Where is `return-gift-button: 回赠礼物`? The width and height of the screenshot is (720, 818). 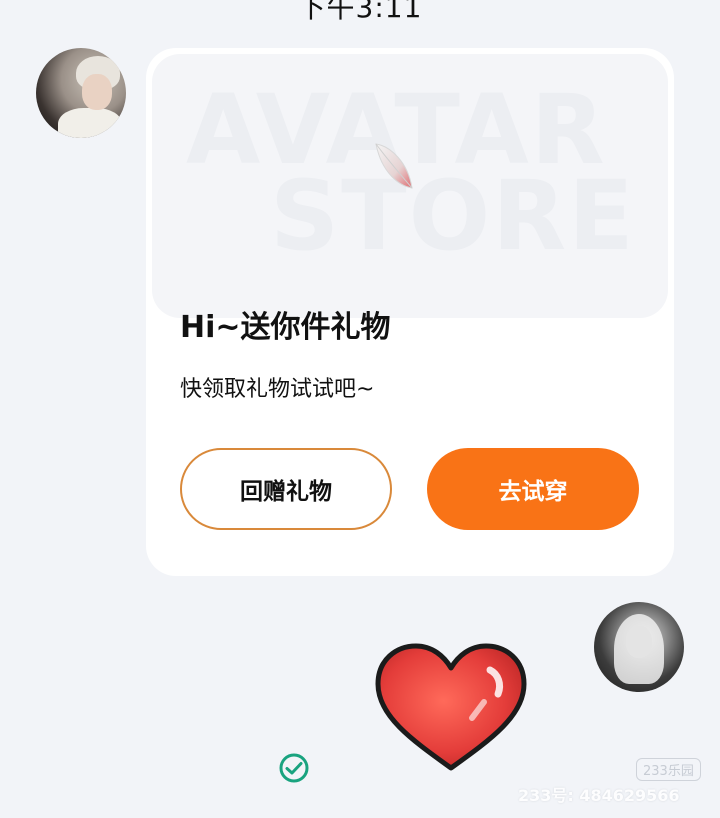
return-gift-button: 回赠礼物 is located at coordinates (286, 489).